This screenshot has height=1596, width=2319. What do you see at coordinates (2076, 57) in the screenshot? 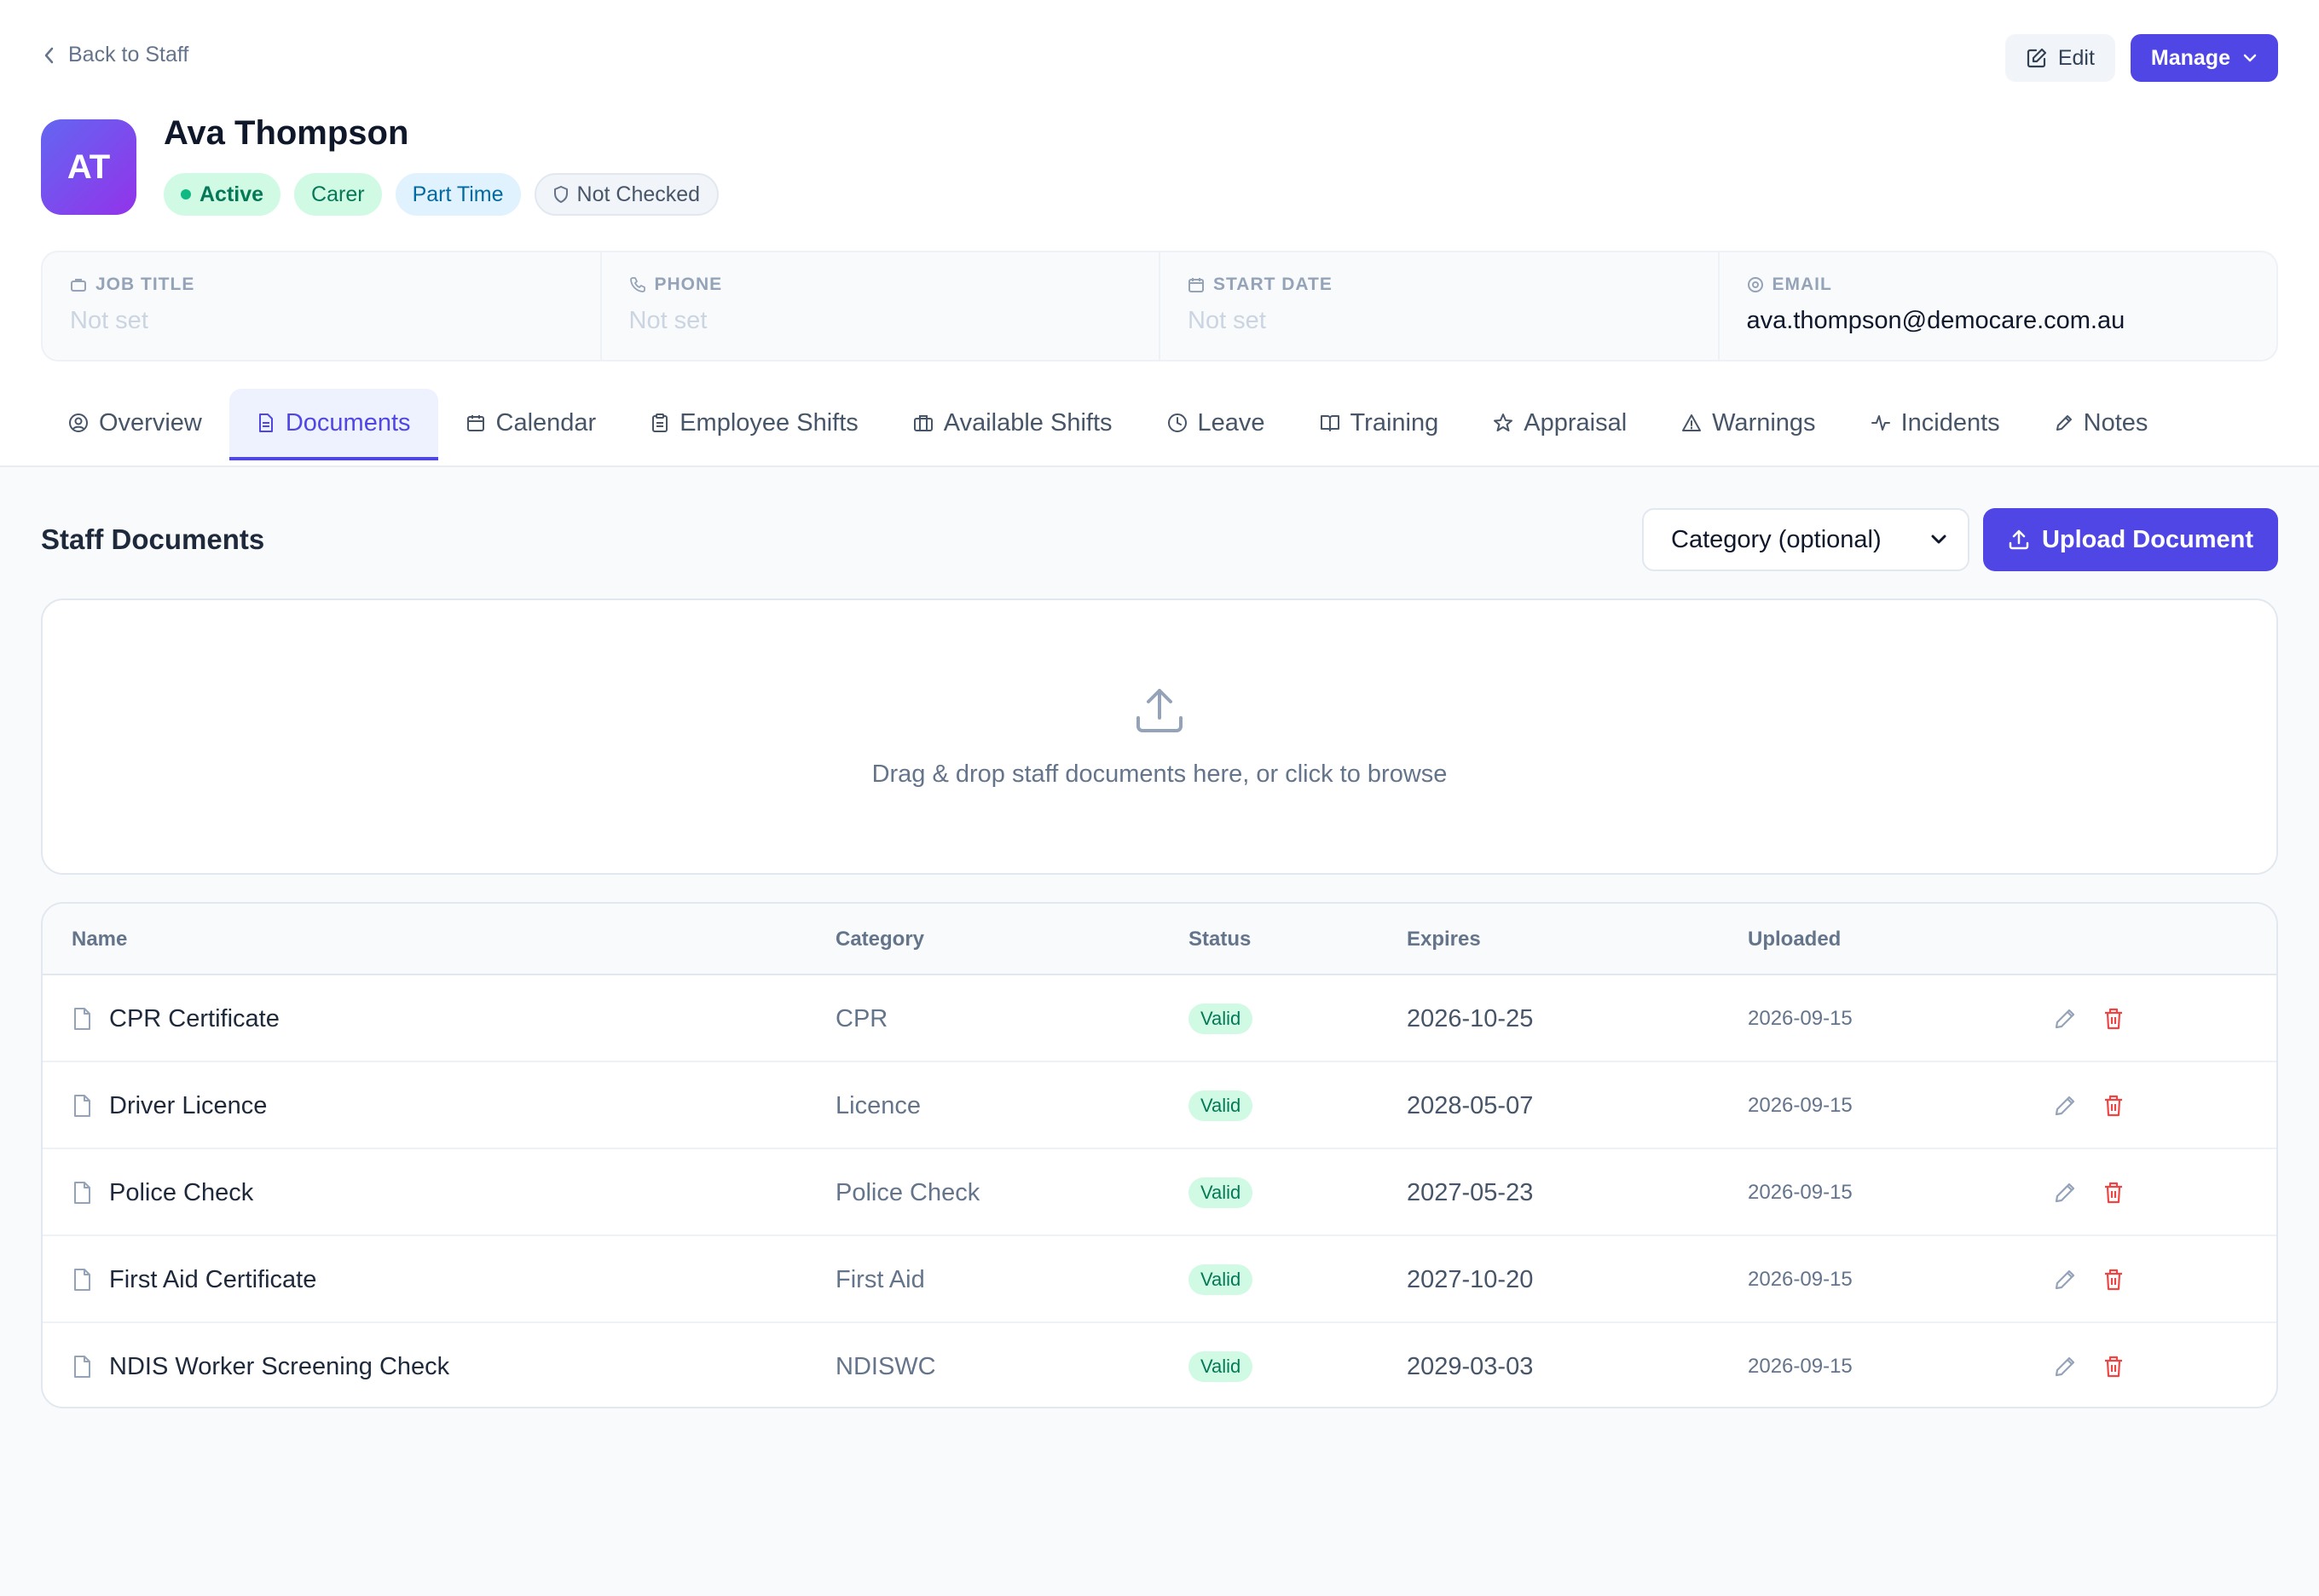
I see `edit-label: Edit` at bounding box center [2076, 57].